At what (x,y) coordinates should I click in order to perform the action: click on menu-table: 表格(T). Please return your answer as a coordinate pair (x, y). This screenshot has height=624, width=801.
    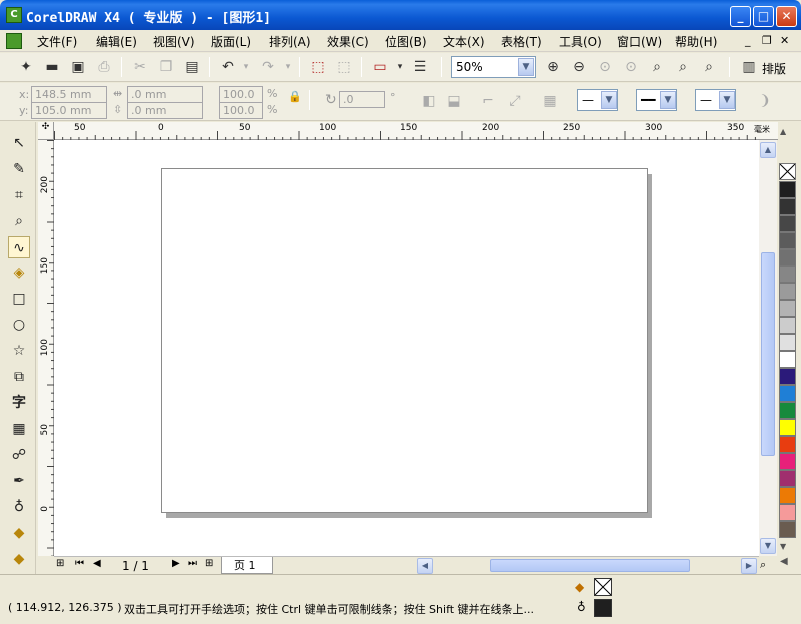
    Looking at the image, I should click on (521, 41).